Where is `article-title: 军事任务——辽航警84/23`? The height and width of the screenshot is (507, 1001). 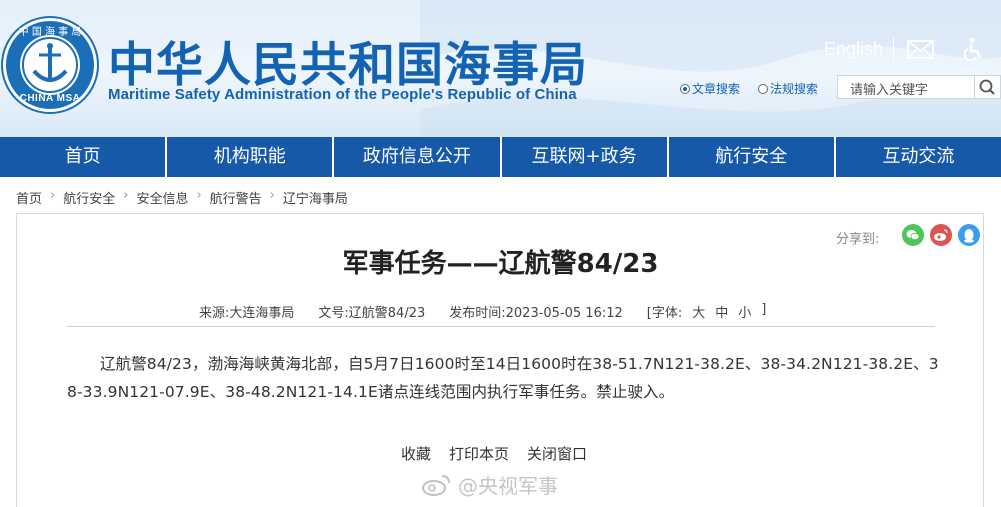
article-title: 军事任务——辽航警84/23 is located at coordinates (500, 264).